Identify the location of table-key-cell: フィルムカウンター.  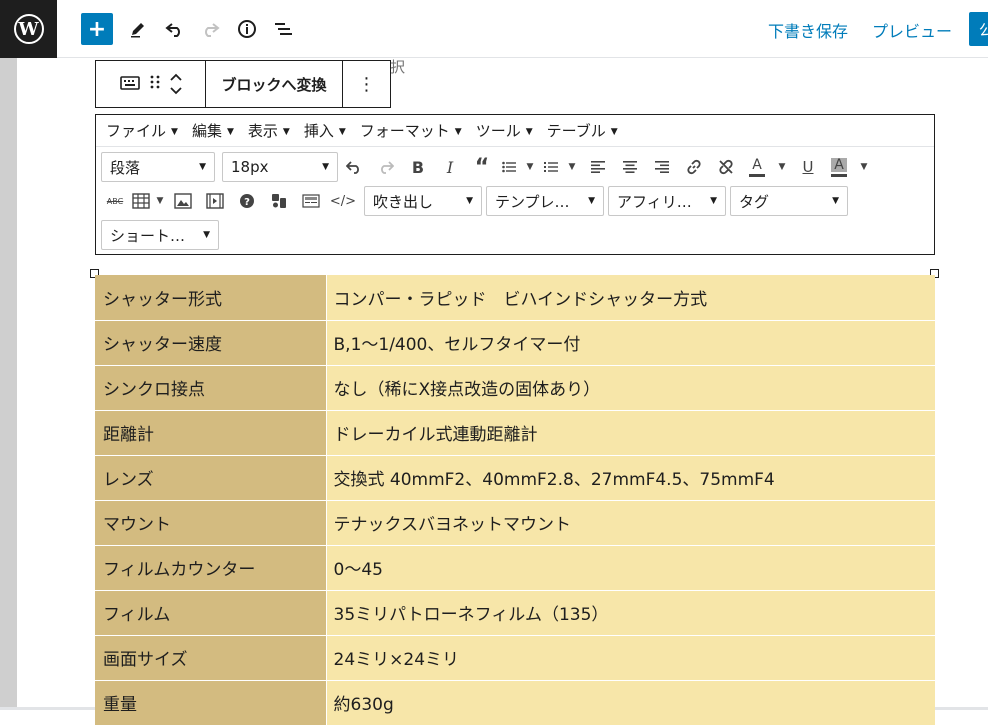
(211, 568).